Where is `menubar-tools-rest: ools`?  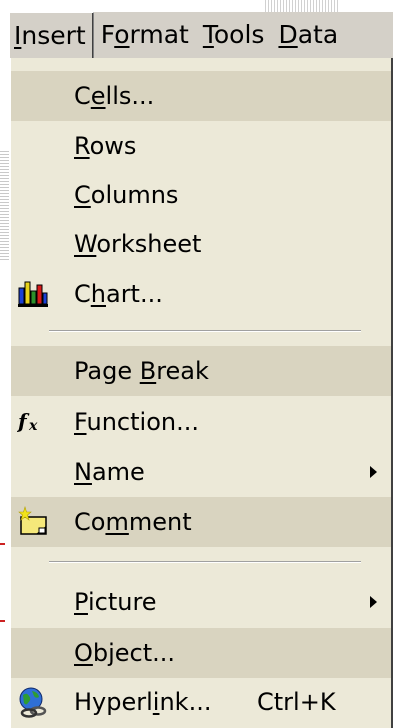
menubar-tools-rest: ools is located at coordinates (239, 34).